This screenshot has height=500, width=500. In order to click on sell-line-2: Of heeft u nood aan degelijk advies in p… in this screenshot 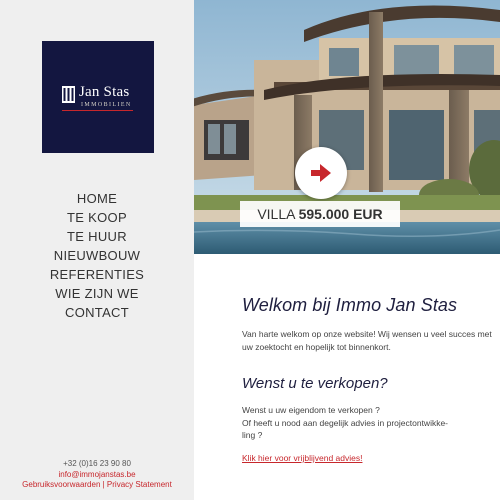, I will do `click(345, 422)`.